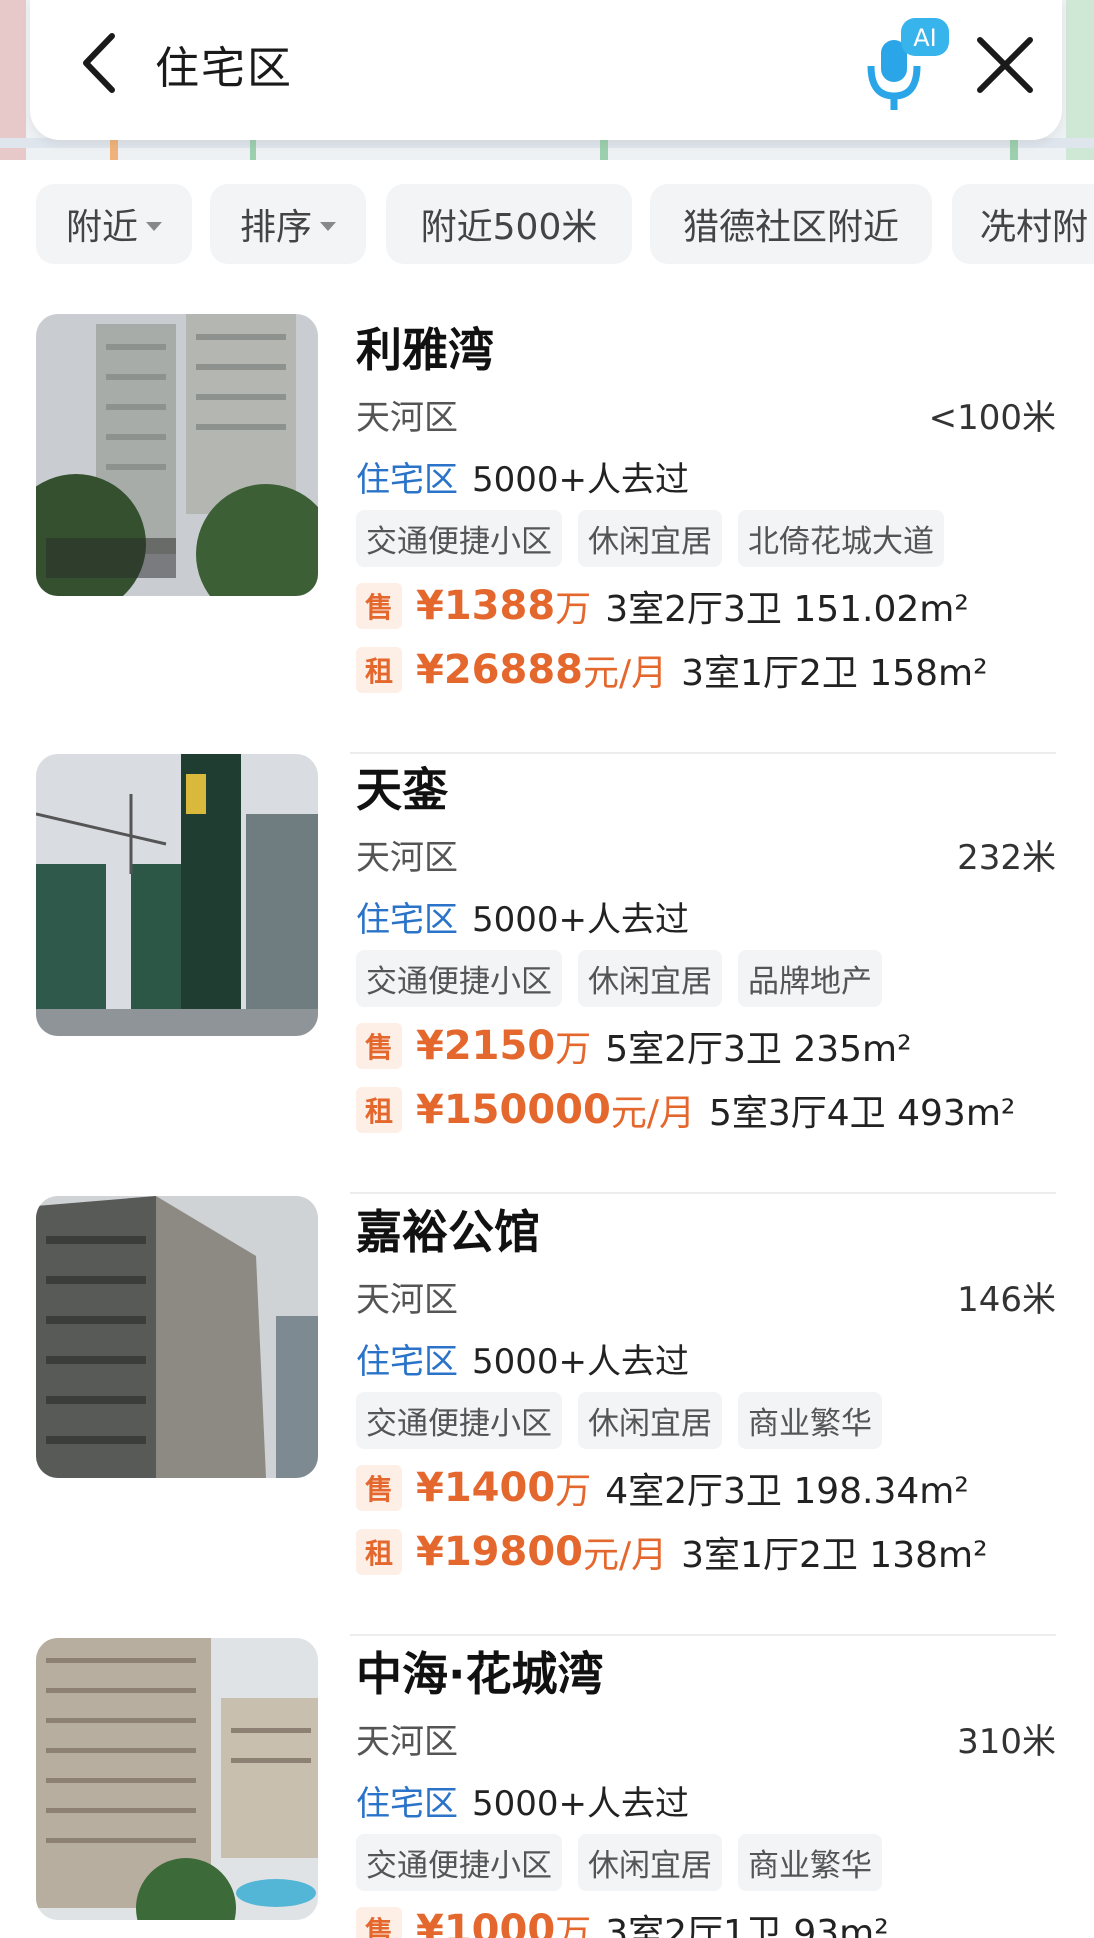 This screenshot has width=1094, height=1938. I want to click on filter-nearby-500m: 附近500米, so click(509, 224).